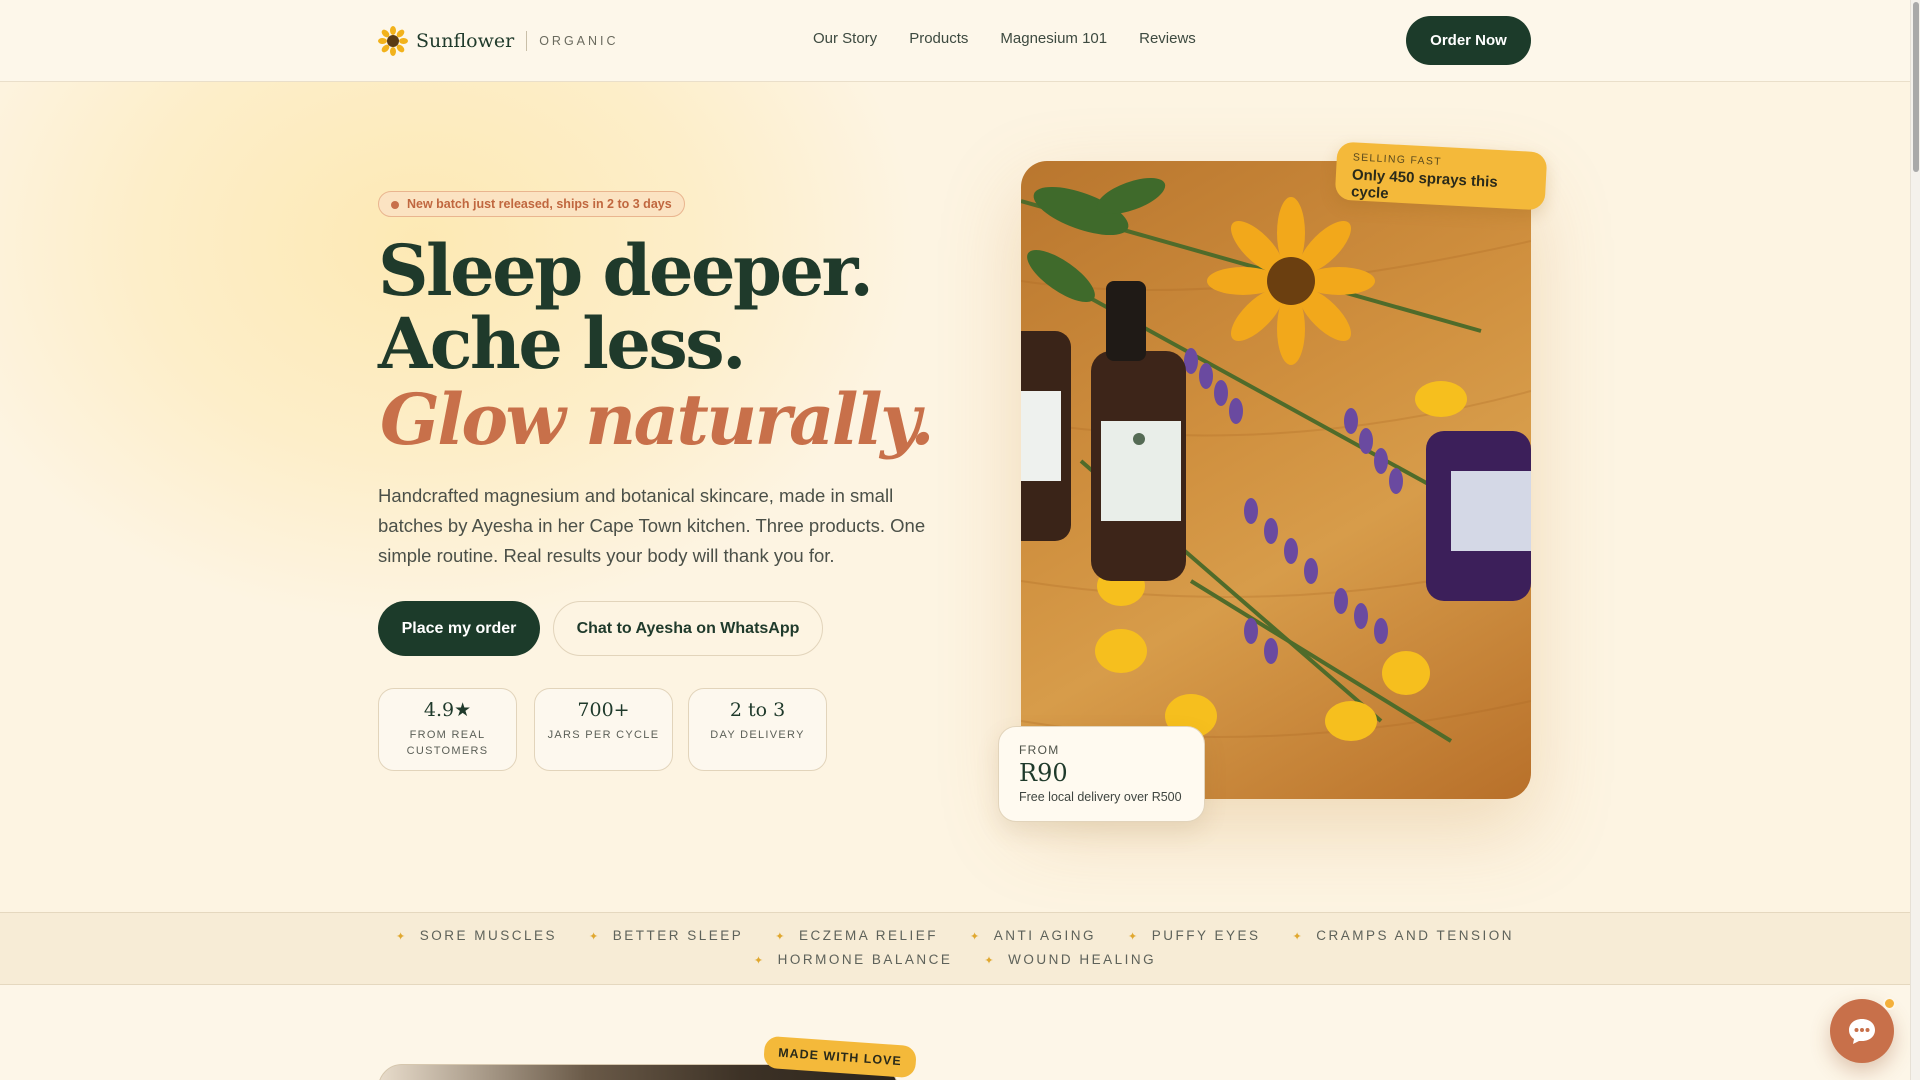 This screenshot has width=1920, height=1080. I want to click on benefits-row: HORMONE BALANCE WOUND HEALING, so click(955, 959).